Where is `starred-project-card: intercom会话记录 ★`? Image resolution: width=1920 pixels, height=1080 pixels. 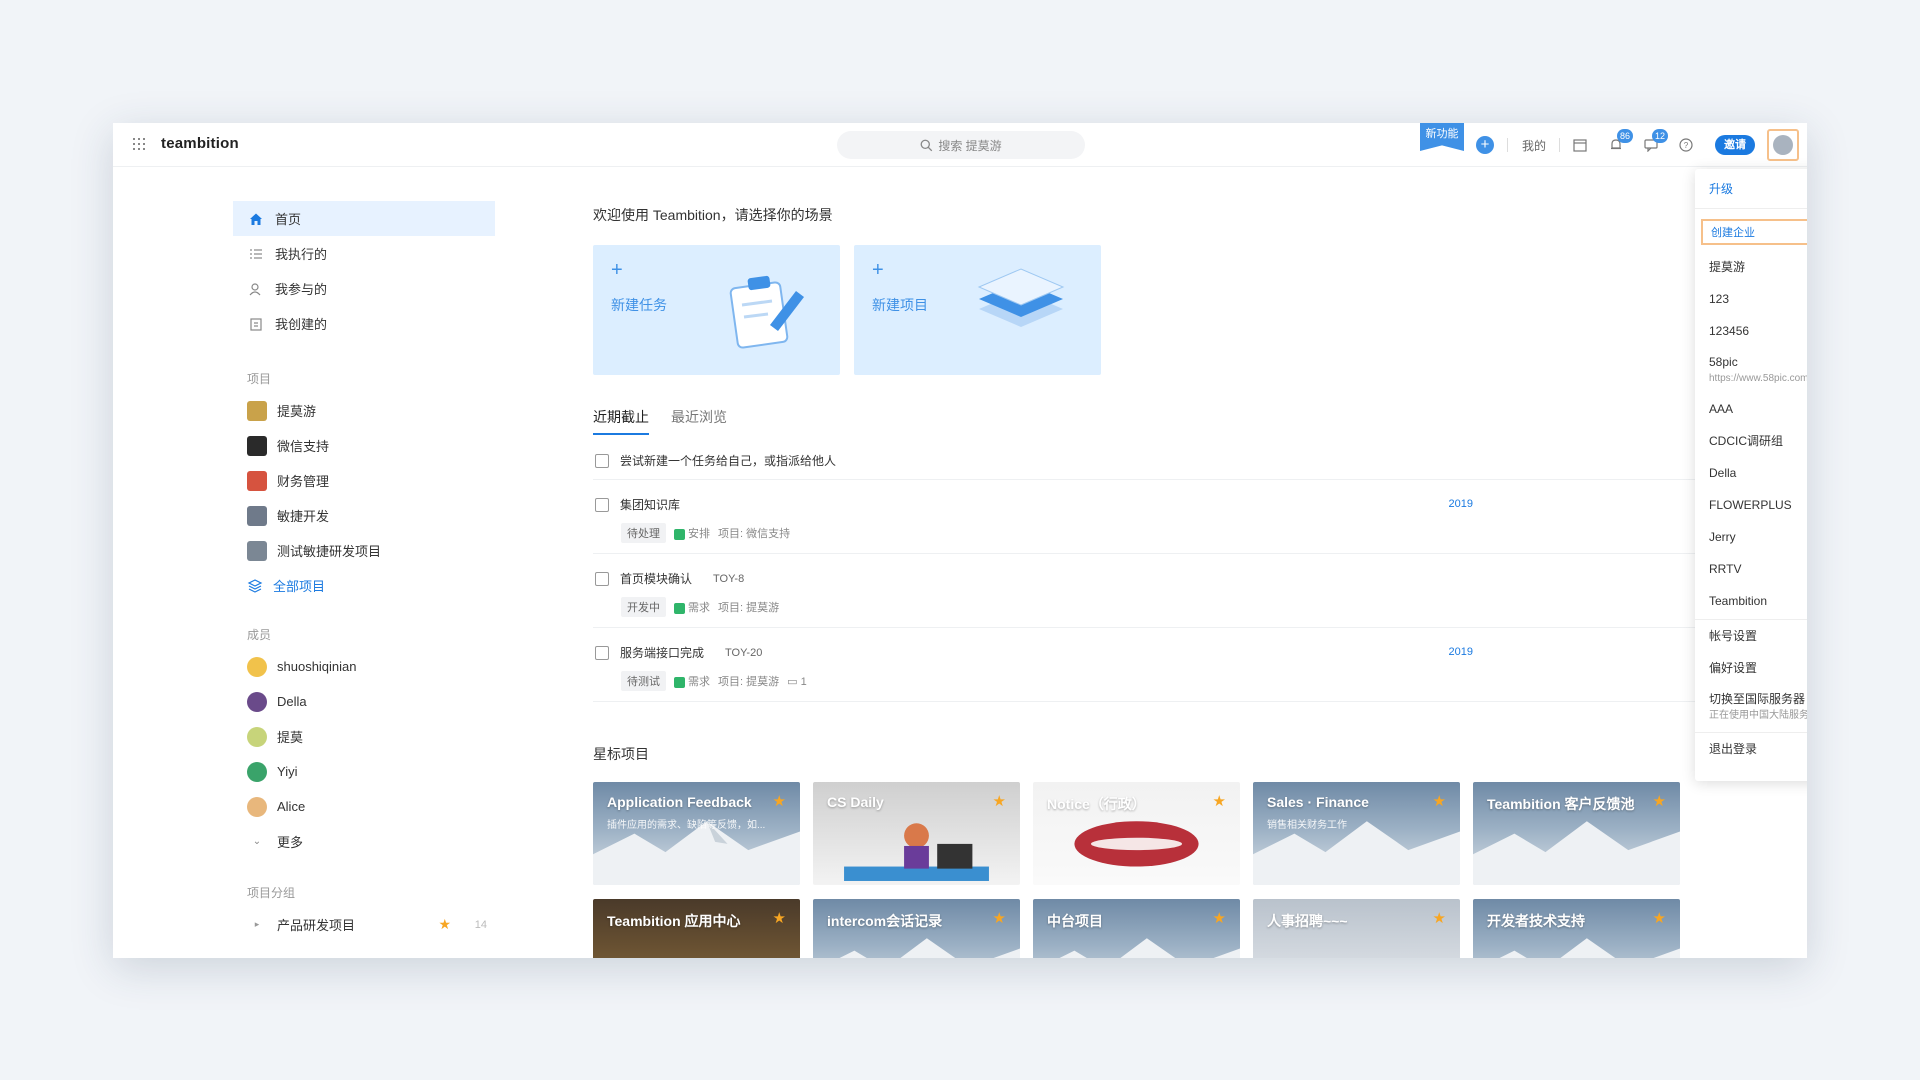
starred-project-card: intercom会话记录 ★ is located at coordinates (916, 928).